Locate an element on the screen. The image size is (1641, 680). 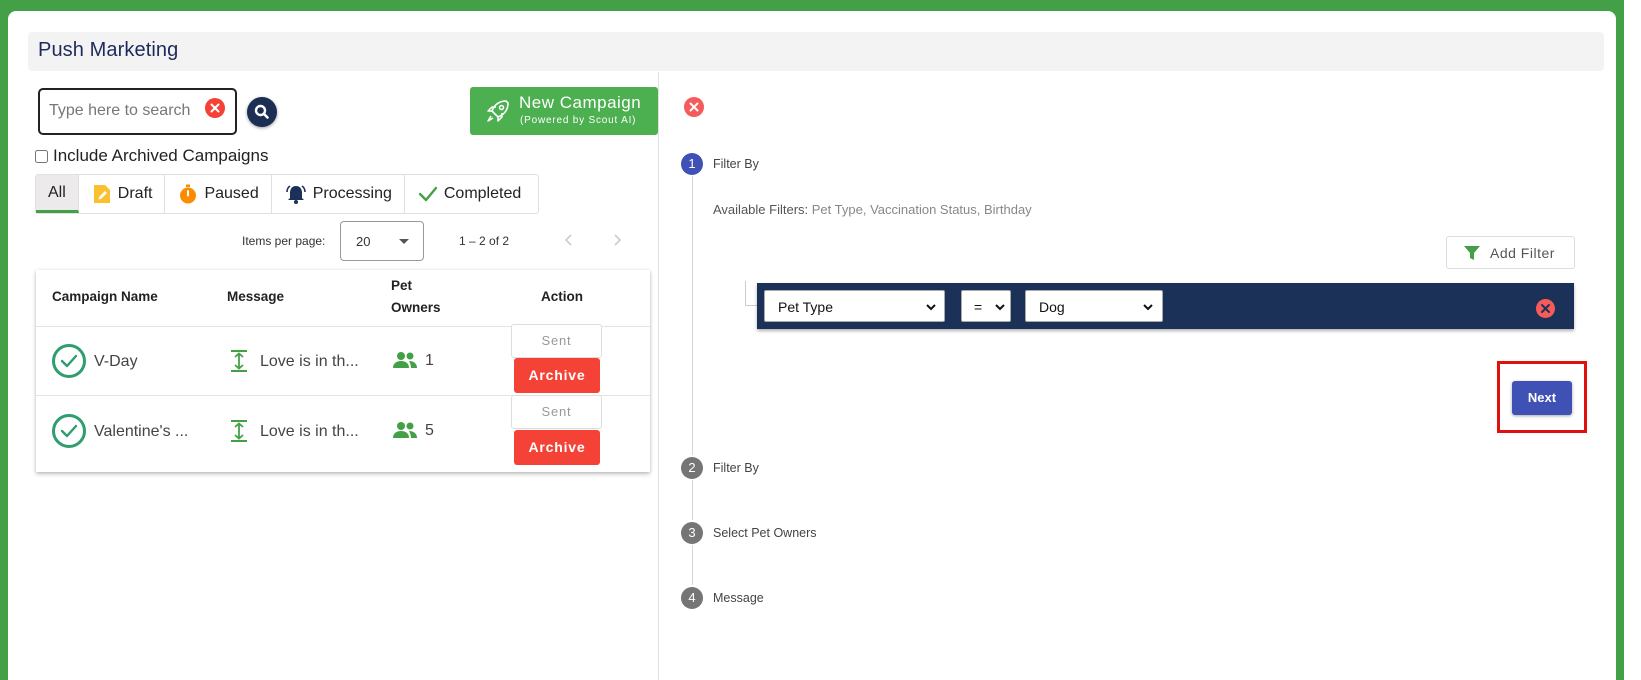
check-icon is located at coordinates (428, 194).